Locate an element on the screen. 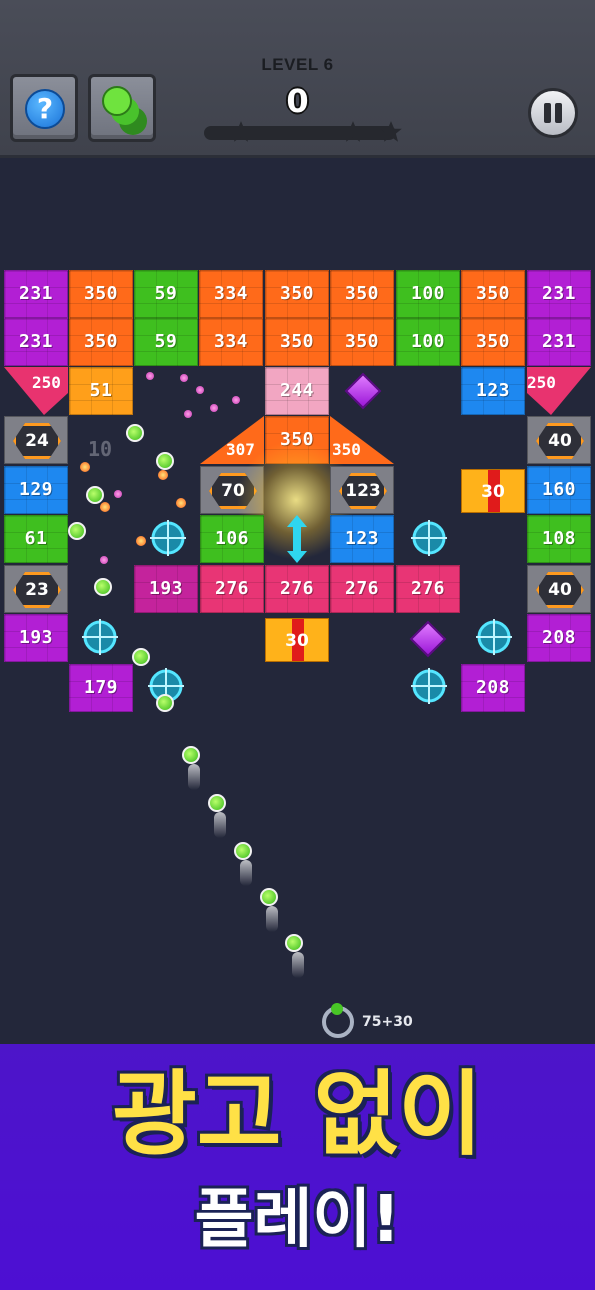 The image size is (595, 1290). top-hud: ? LEVEL 6 0 is located at coordinates (297, 79).